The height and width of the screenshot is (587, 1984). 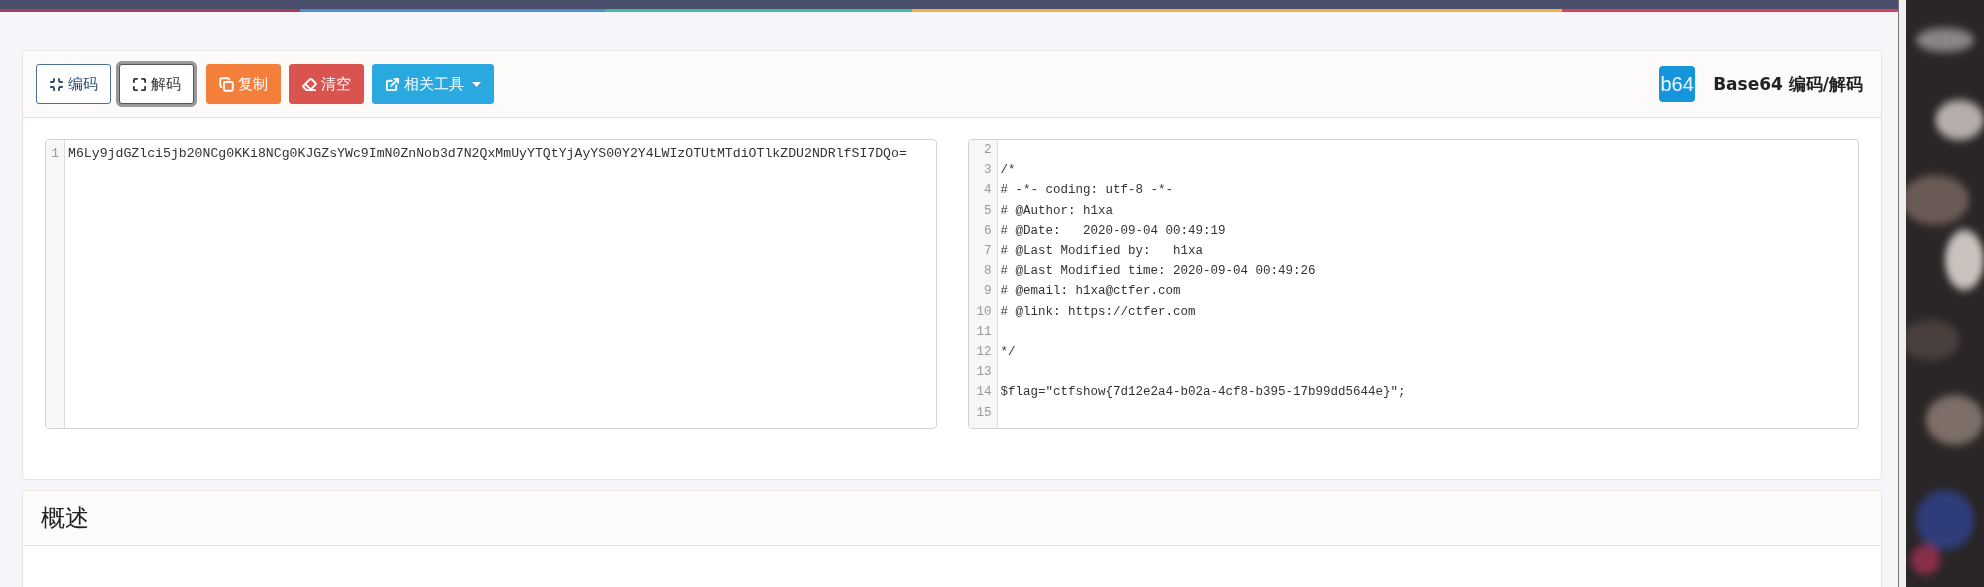 I want to click on line-number: 1, so click(x=55, y=153).